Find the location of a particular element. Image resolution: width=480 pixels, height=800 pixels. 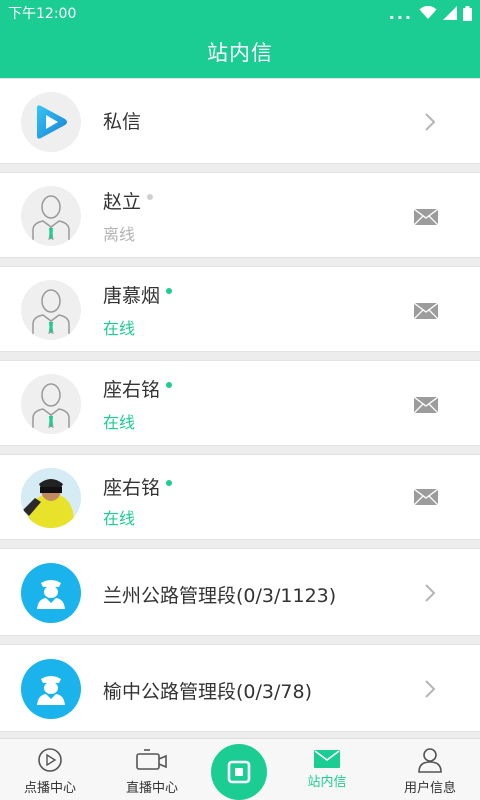

video-camera-icon is located at coordinates (151, 759).